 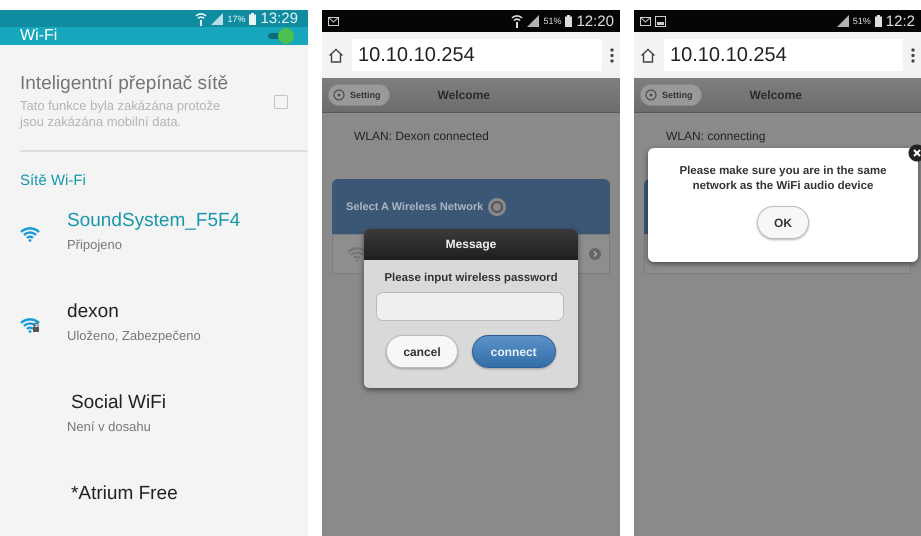 What do you see at coordinates (660, 21) in the screenshot?
I see `screenshot-icon` at bounding box center [660, 21].